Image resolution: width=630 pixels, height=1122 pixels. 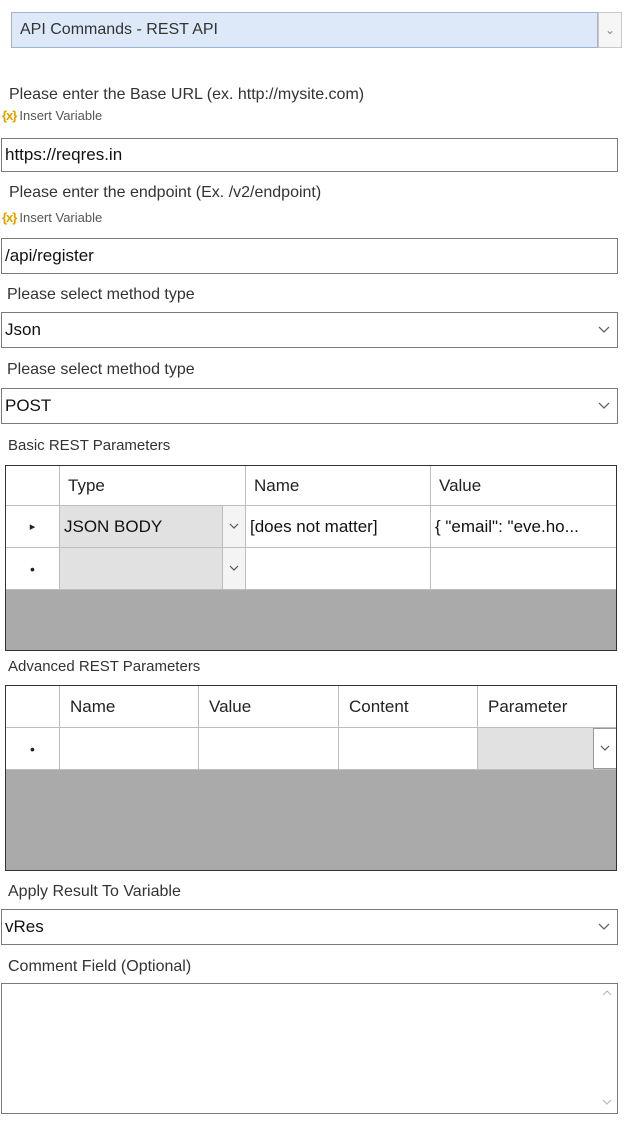 I want to click on comment-textarea, so click(x=309, y=1048).